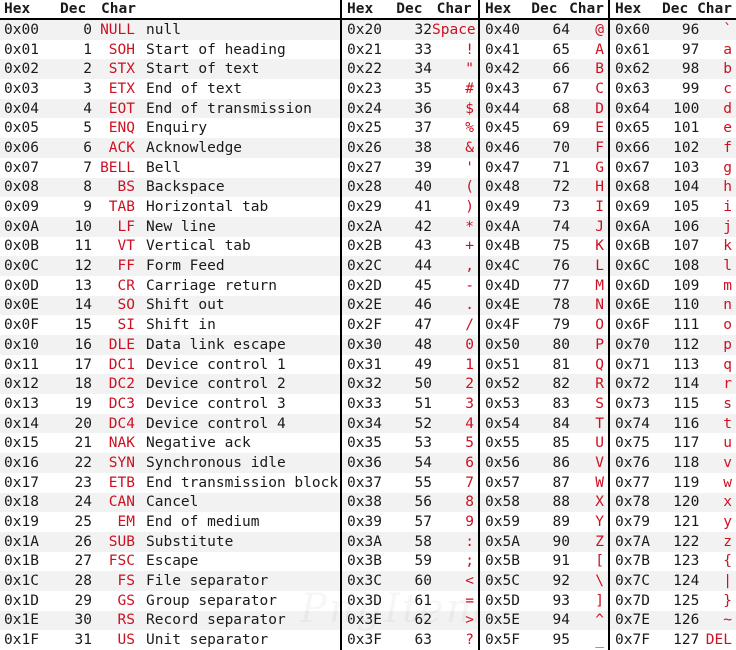 The height and width of the screenshot is (650, 736). Describe the element at coordinates (469, 581) in the screenshot. I see `cell-char: <` at that location.